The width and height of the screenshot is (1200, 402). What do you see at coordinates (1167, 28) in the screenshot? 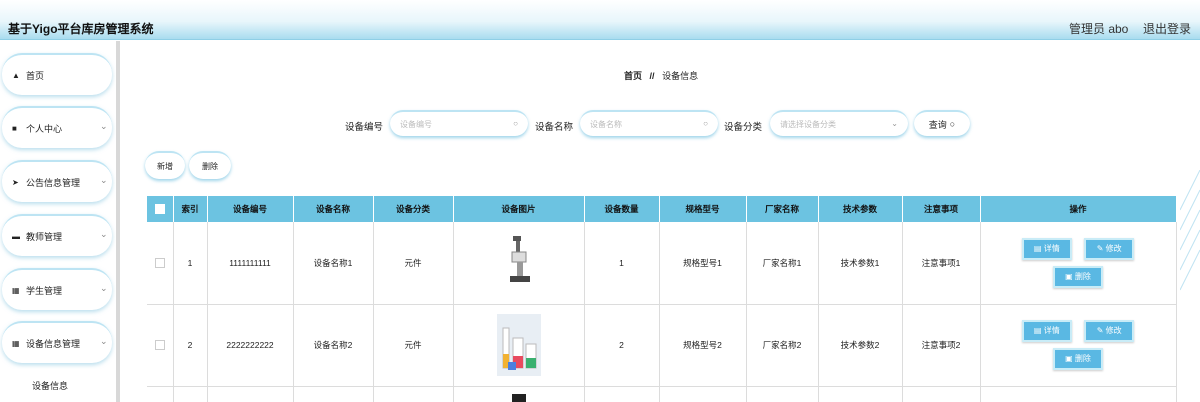
I see `logout-link: 退出登录` at bounding box center [1167, 28].